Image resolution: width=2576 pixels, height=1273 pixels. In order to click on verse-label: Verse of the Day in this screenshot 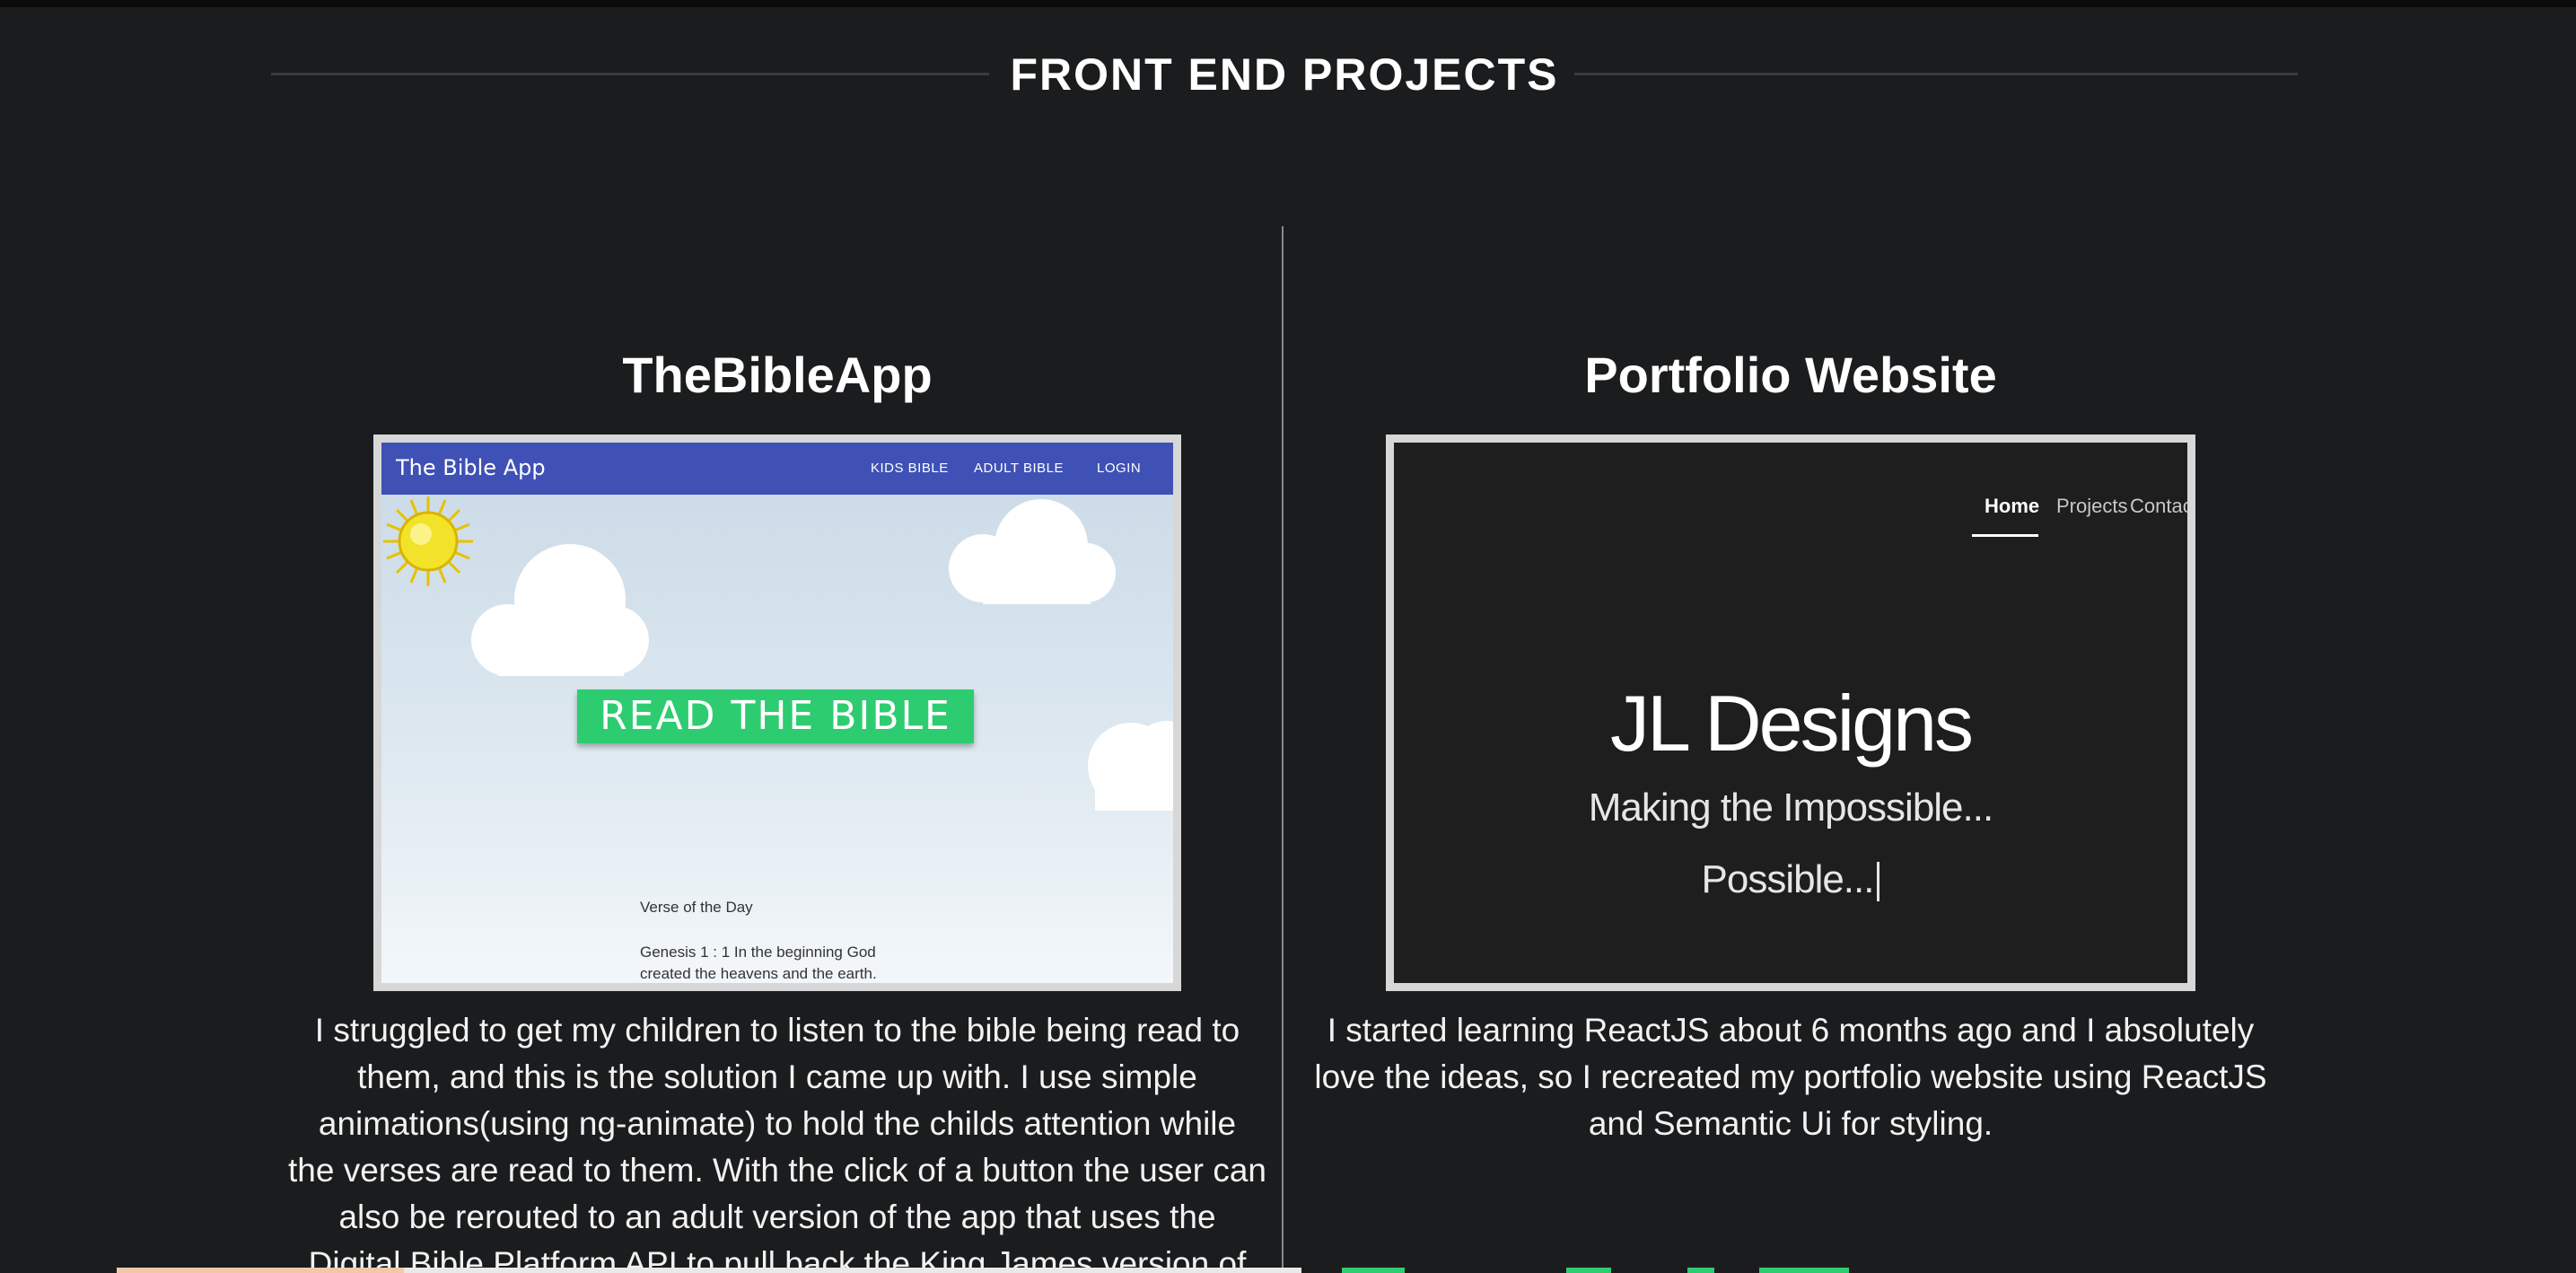, I will do `click(696, 907)`.